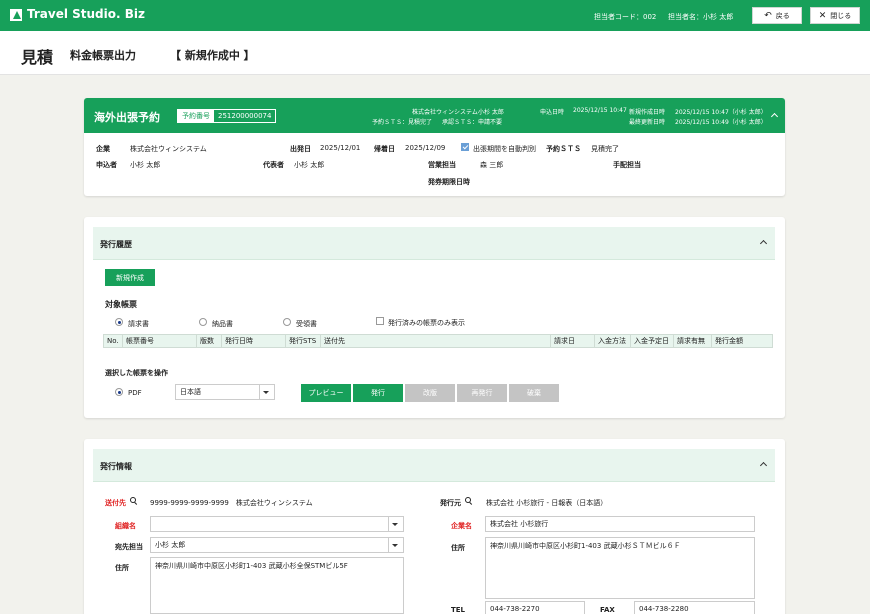 The height and width of the screenshot is (614, 870). What do you see at coordinates (768, 15) in the screenshot?
I see `back-icon: ↶` at bounding box center [768, 15].